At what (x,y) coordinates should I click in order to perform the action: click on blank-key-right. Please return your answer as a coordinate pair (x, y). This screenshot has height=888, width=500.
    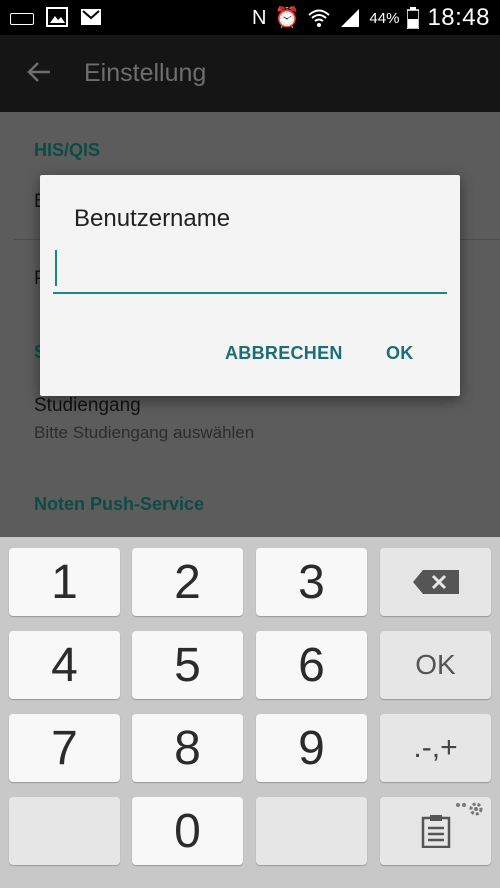
    Looking at the image, I should click on (311, 831).